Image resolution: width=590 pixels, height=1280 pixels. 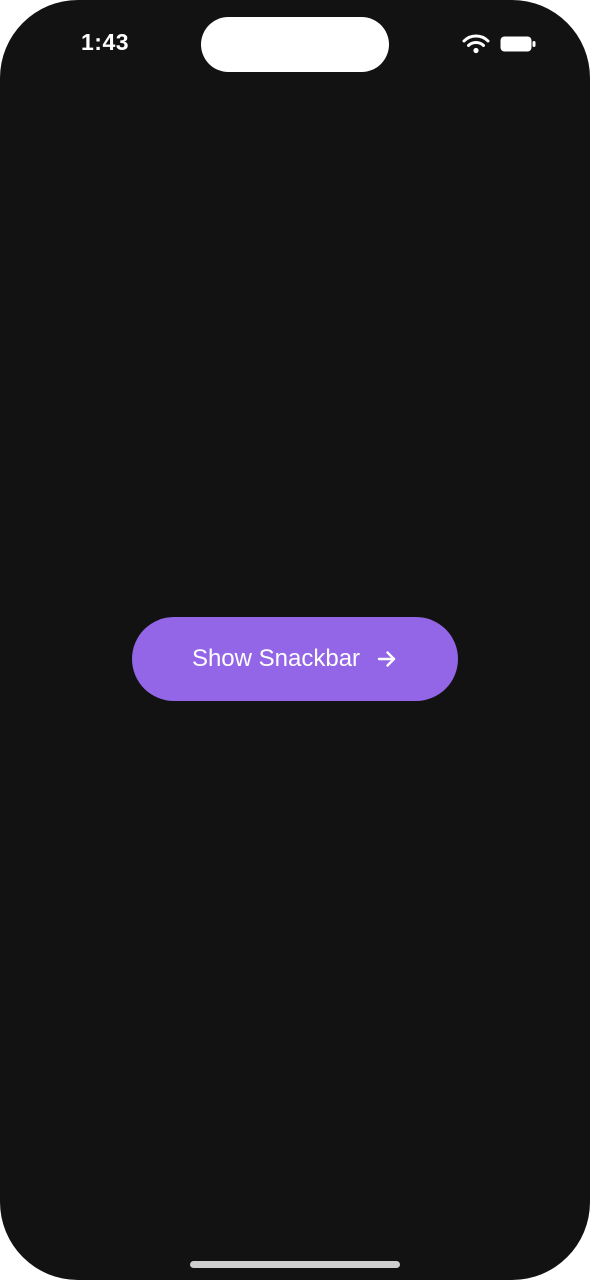 I want to click on show-snackbar-button: Show Snackbar, so click(x=295, y=659).